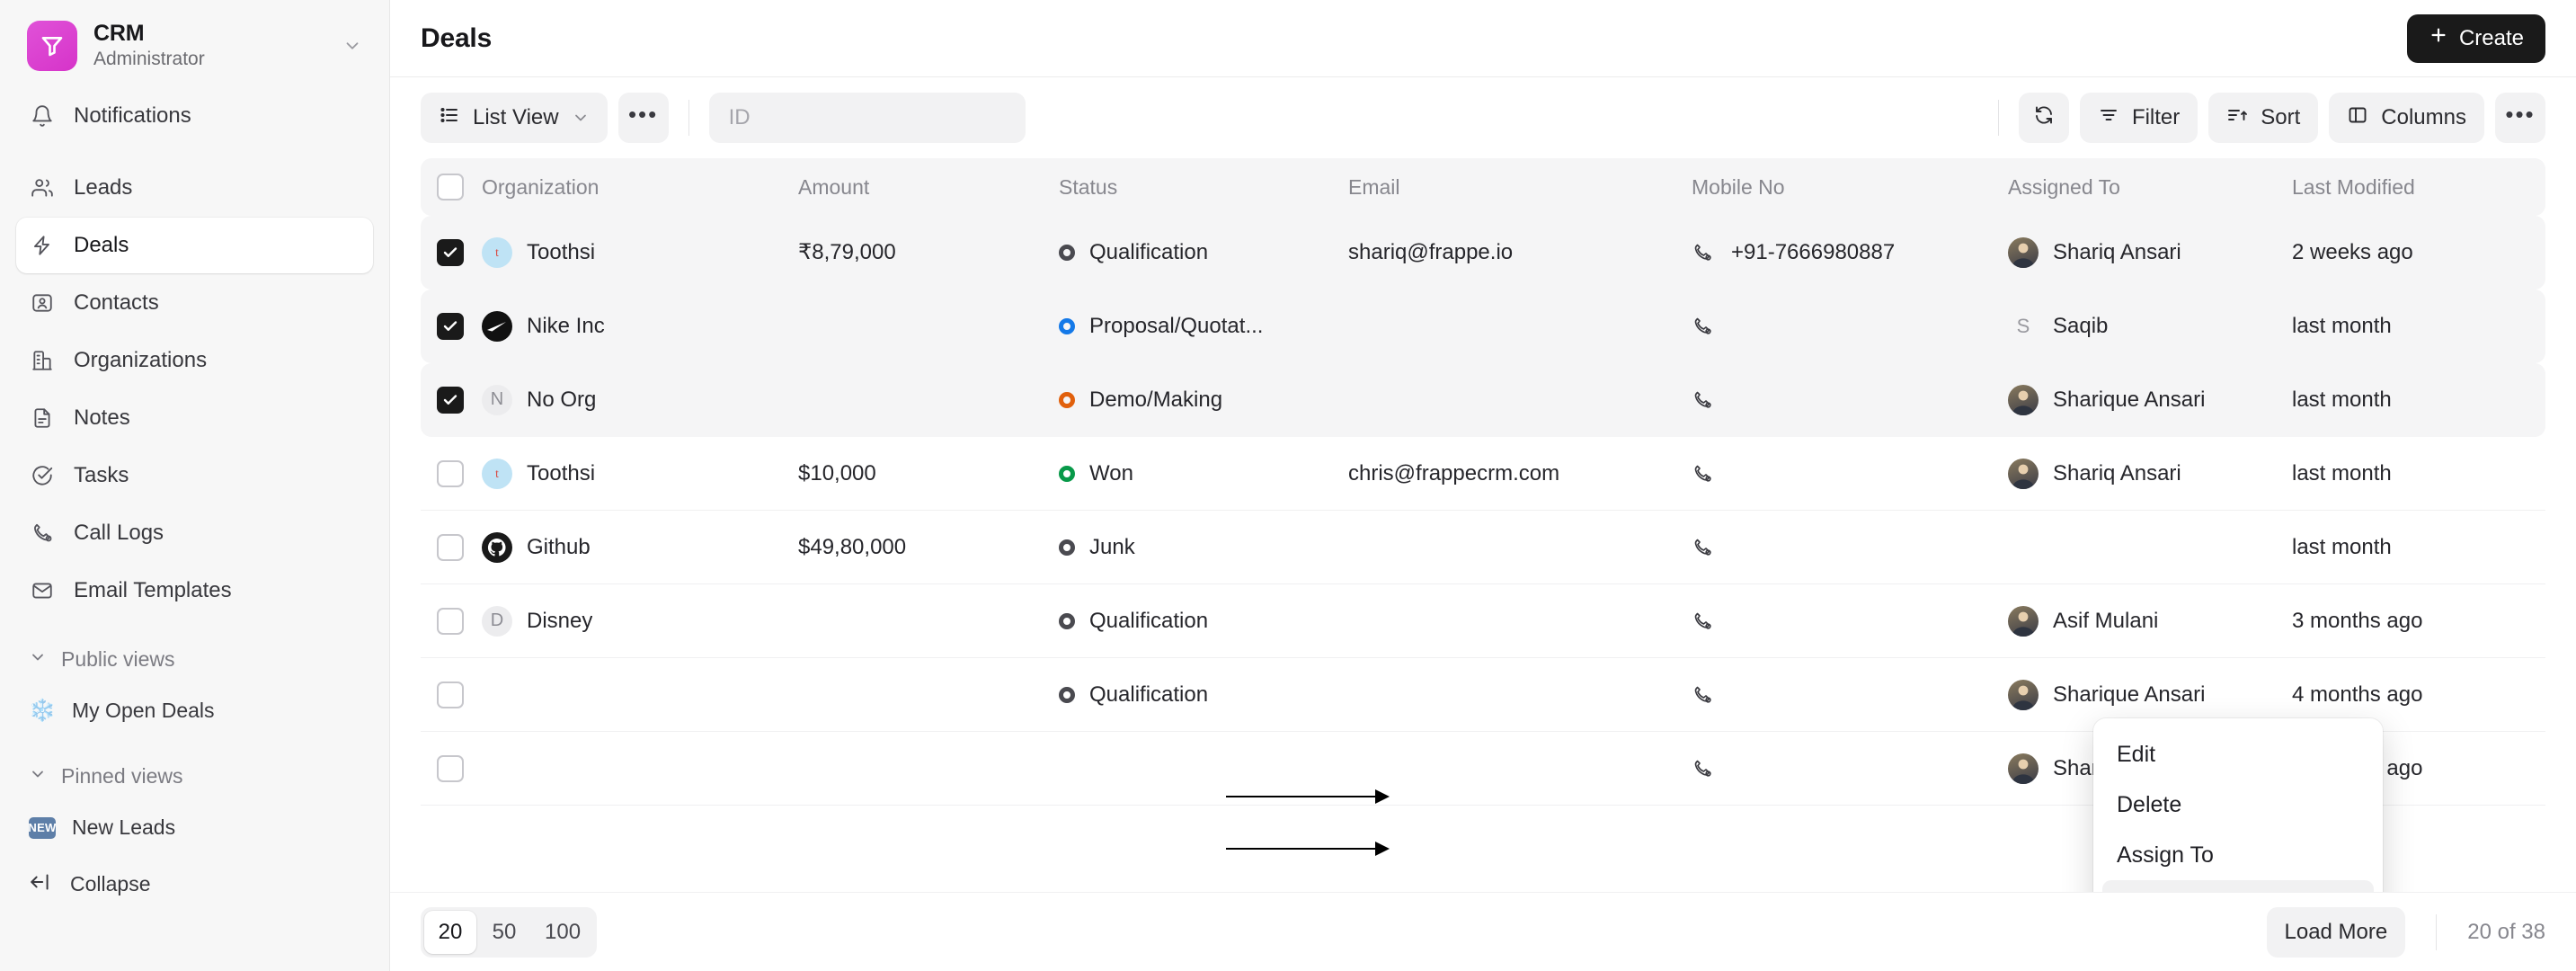  I want to click on sidebar-item-notifications: Notifications, so click(194, 116).